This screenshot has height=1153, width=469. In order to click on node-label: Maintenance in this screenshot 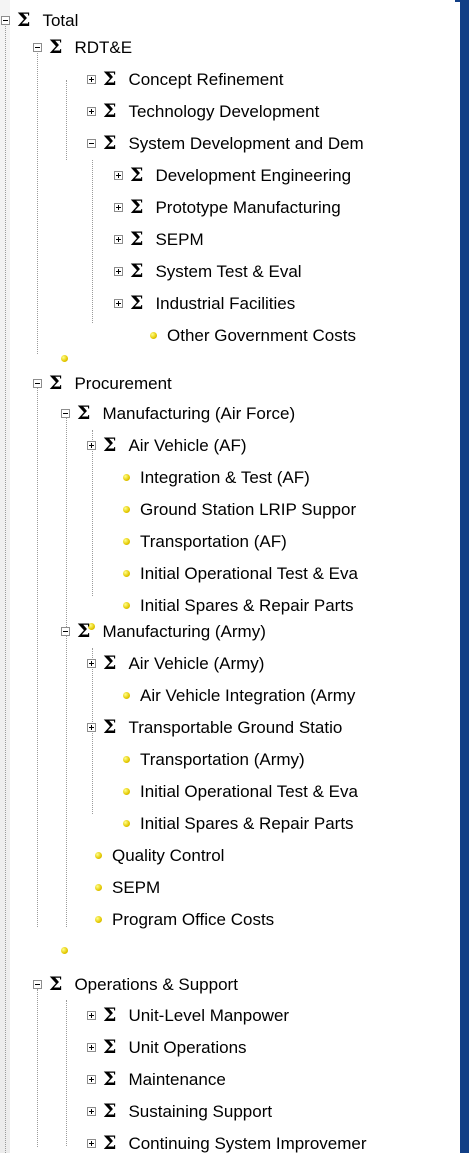, I will do `click(177, 1079)`.